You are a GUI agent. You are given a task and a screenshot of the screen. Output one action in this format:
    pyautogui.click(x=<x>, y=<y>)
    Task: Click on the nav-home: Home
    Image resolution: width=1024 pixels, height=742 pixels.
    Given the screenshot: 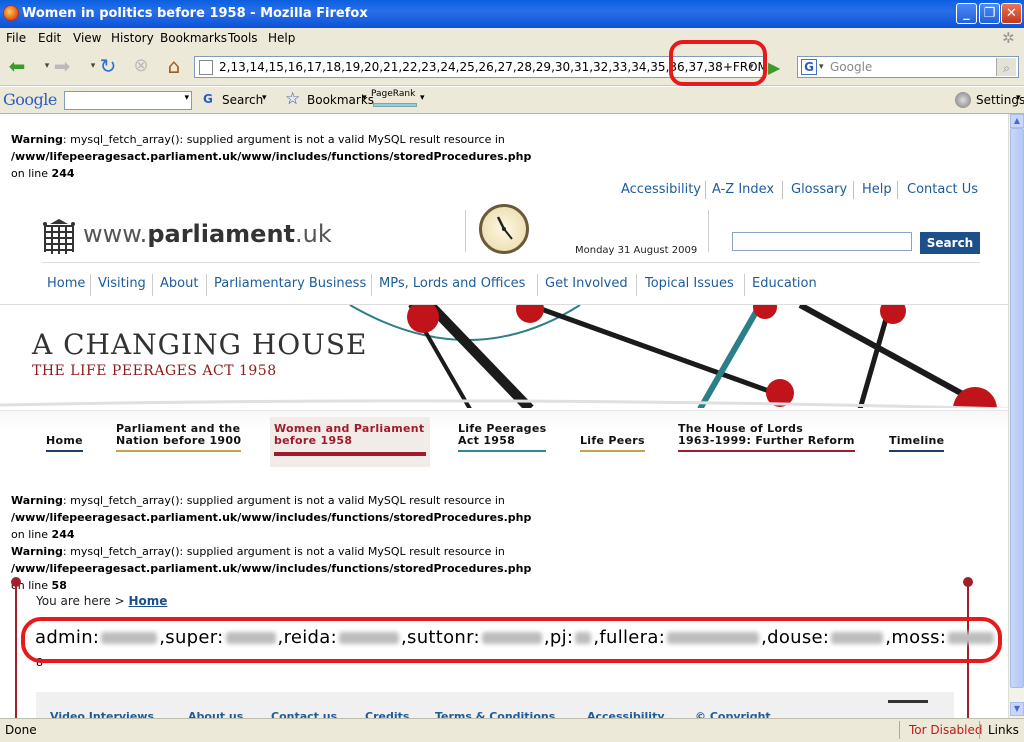 What is the action you would take?
    pyautogui.click(x=66, y=283)
    